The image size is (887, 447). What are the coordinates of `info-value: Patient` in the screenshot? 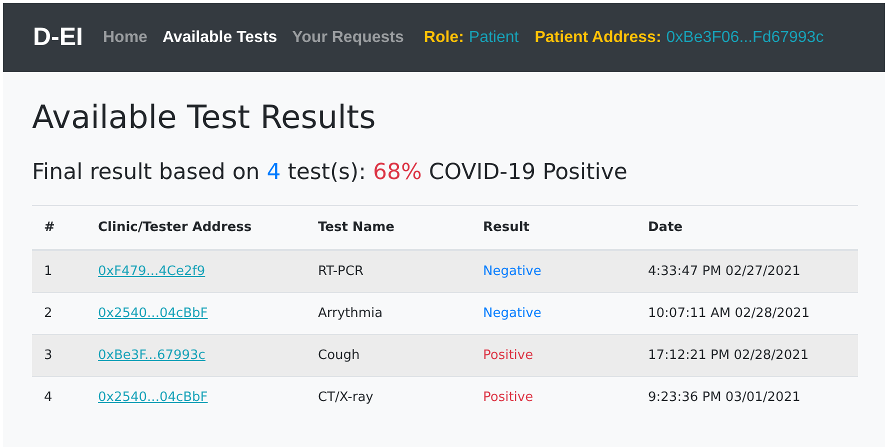 It's located at (493, 37).